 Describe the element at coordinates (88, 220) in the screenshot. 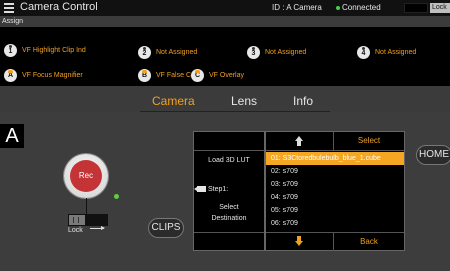

I see `rec-lock-switch` at that location.